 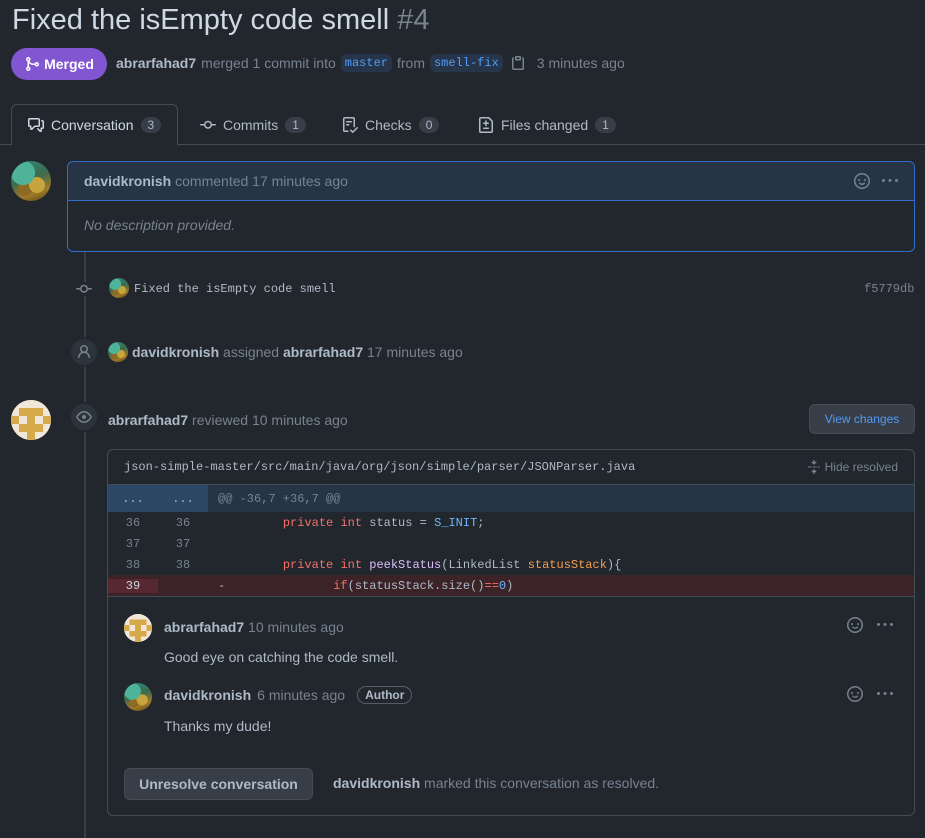 What do you see at coordinates (518, 63) in the screenshot?
I see `copy-icon` at bounding box center [518, 63].